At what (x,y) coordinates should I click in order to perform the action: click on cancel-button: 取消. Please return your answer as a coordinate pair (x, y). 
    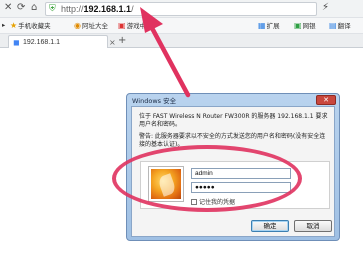
    Looking at the image, I should click on (313, 226).